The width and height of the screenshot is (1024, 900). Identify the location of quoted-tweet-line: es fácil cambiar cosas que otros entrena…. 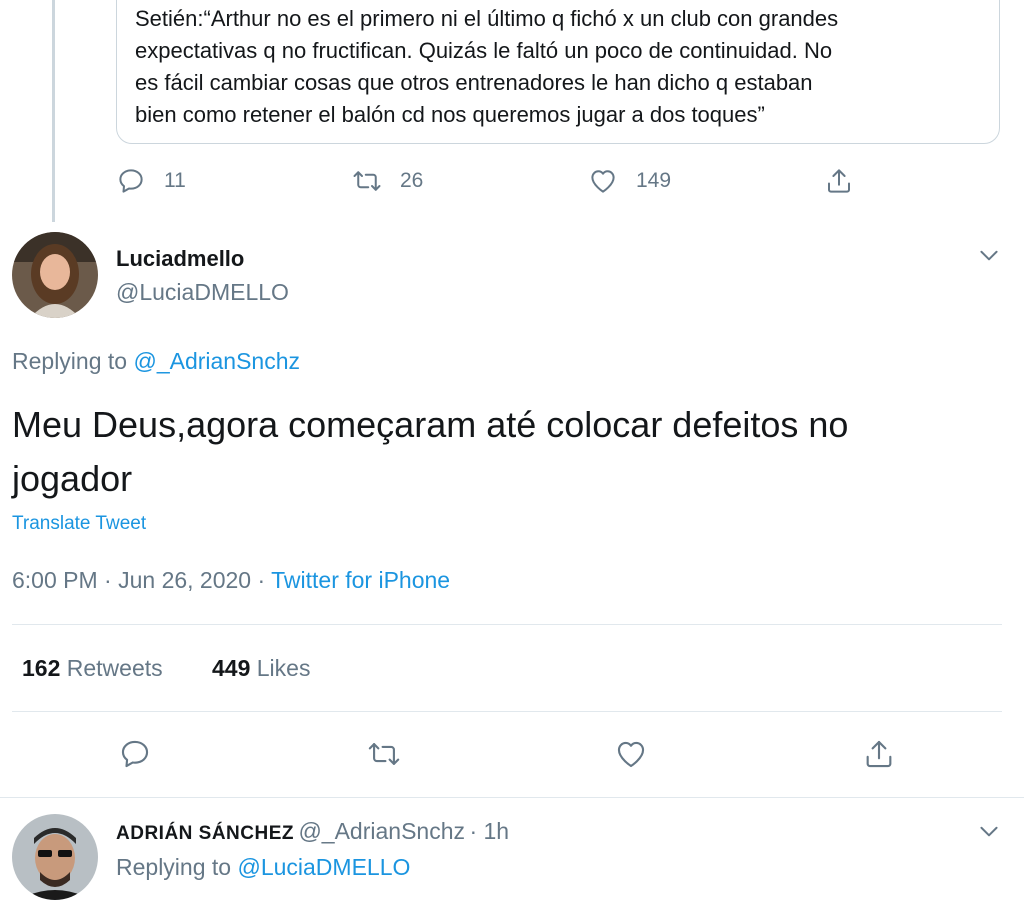
(474, 82).